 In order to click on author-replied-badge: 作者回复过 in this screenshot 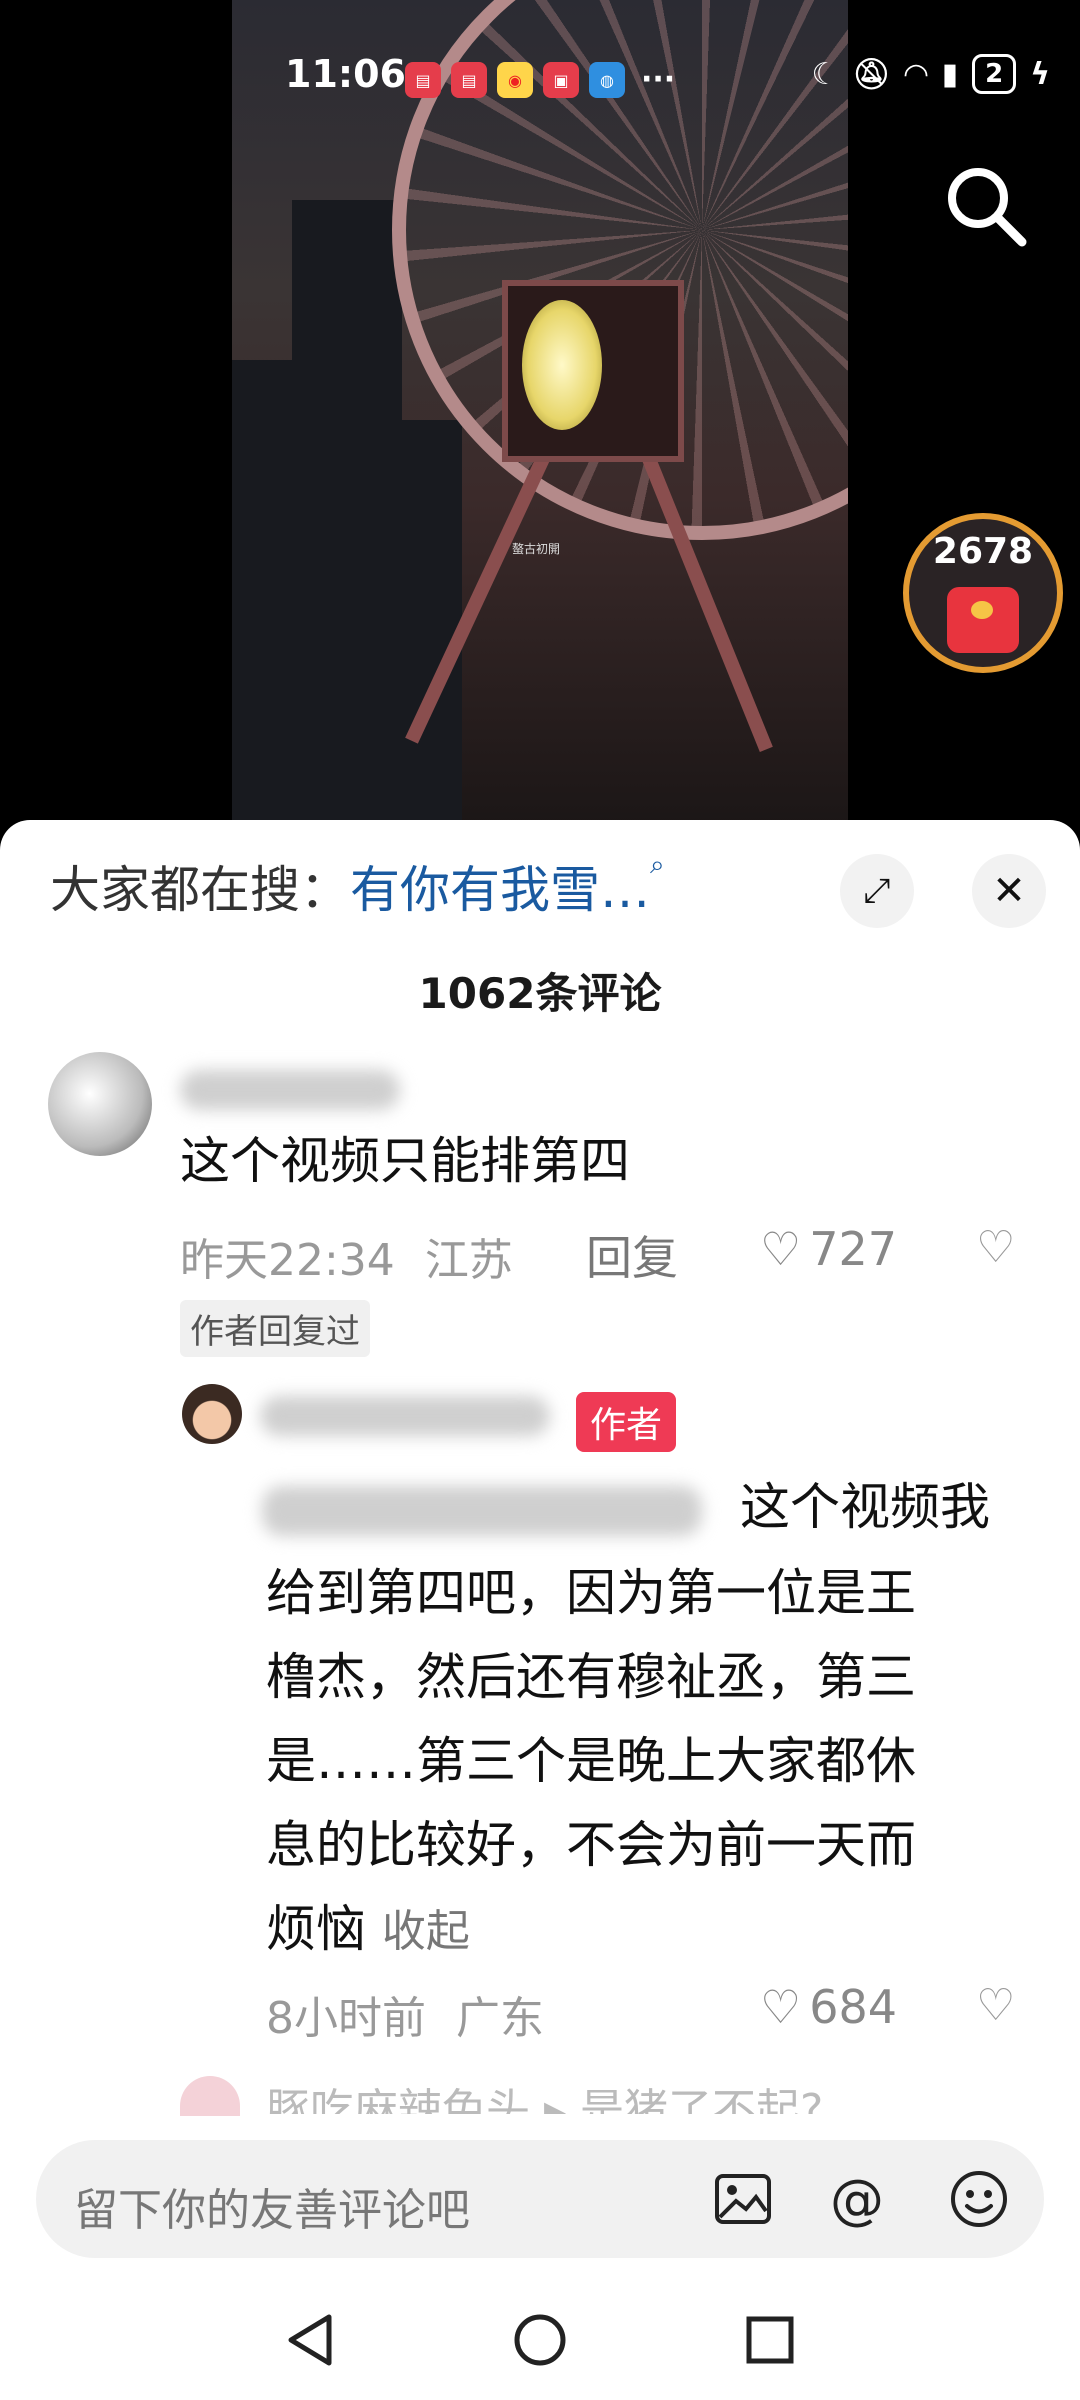, I will do `click(275, 1328)`.